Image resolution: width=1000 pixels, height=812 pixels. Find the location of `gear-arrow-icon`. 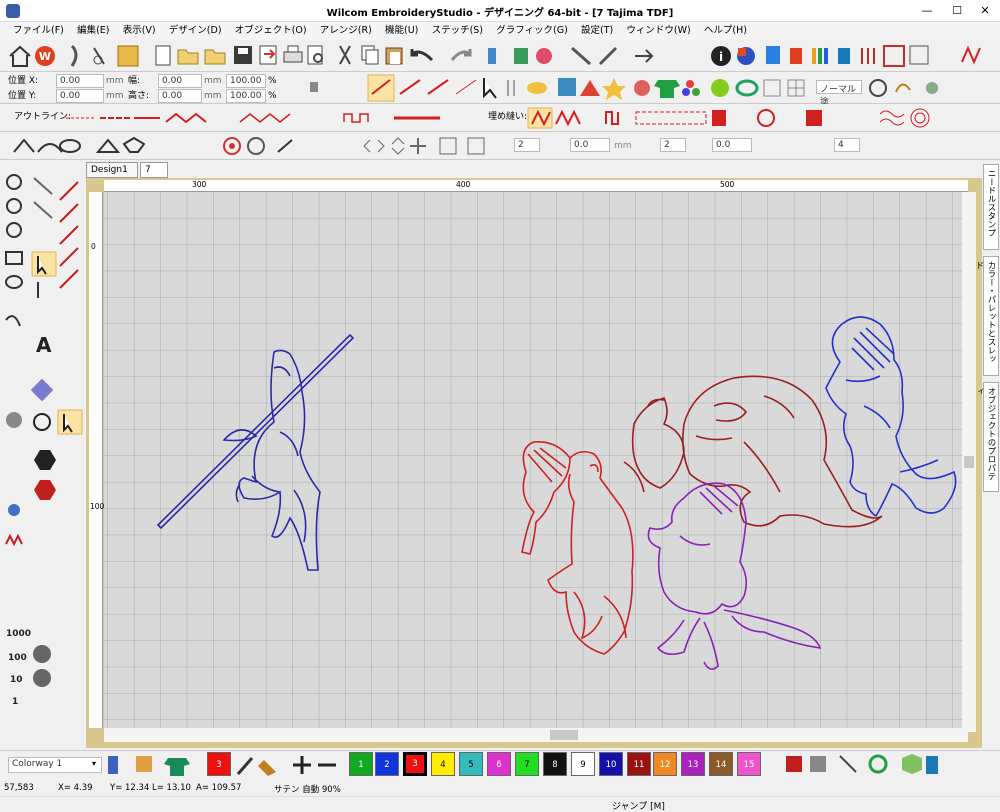

gear-arrow-icon is located at coordinates (932, 88).